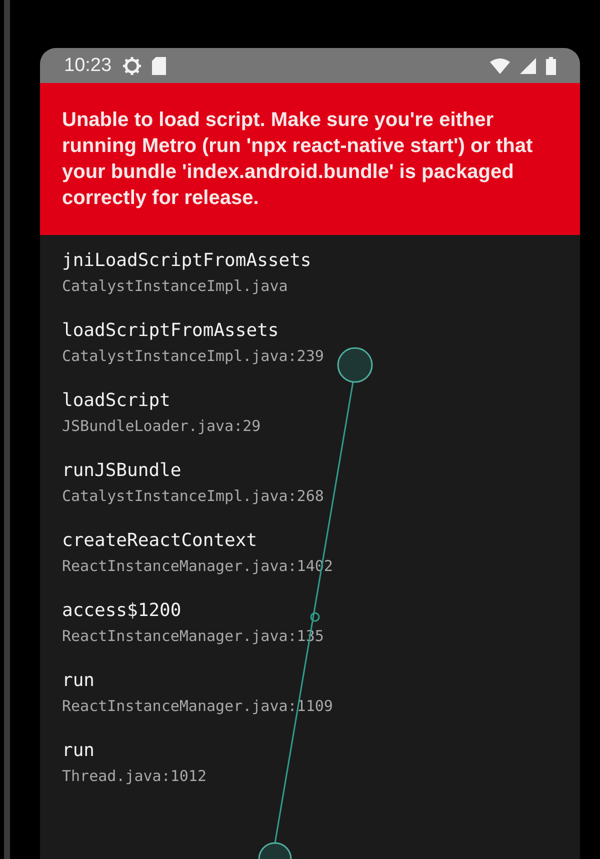 This screenshot has width=600, height=859. What do you see at coordinates (171, 331) in the screenshot?
I see `stack-frame-method: loadScriptFromAssets` at bounding box center [171, 331].